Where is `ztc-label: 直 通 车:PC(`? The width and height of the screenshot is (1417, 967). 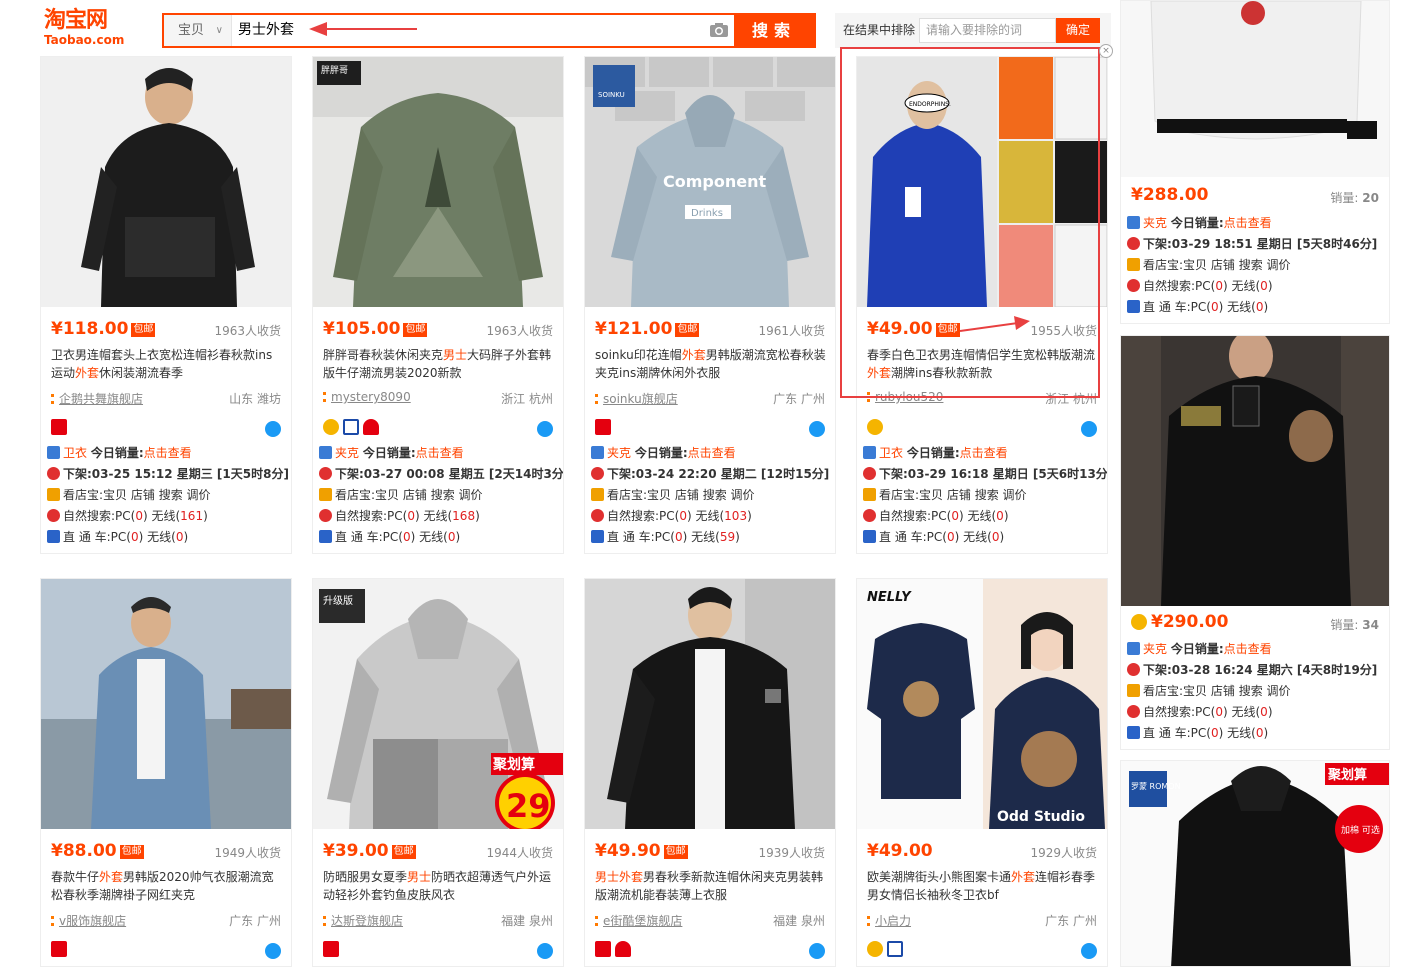
ztc-label: 直 通 车:PC( is located at coordinates (913, 537).